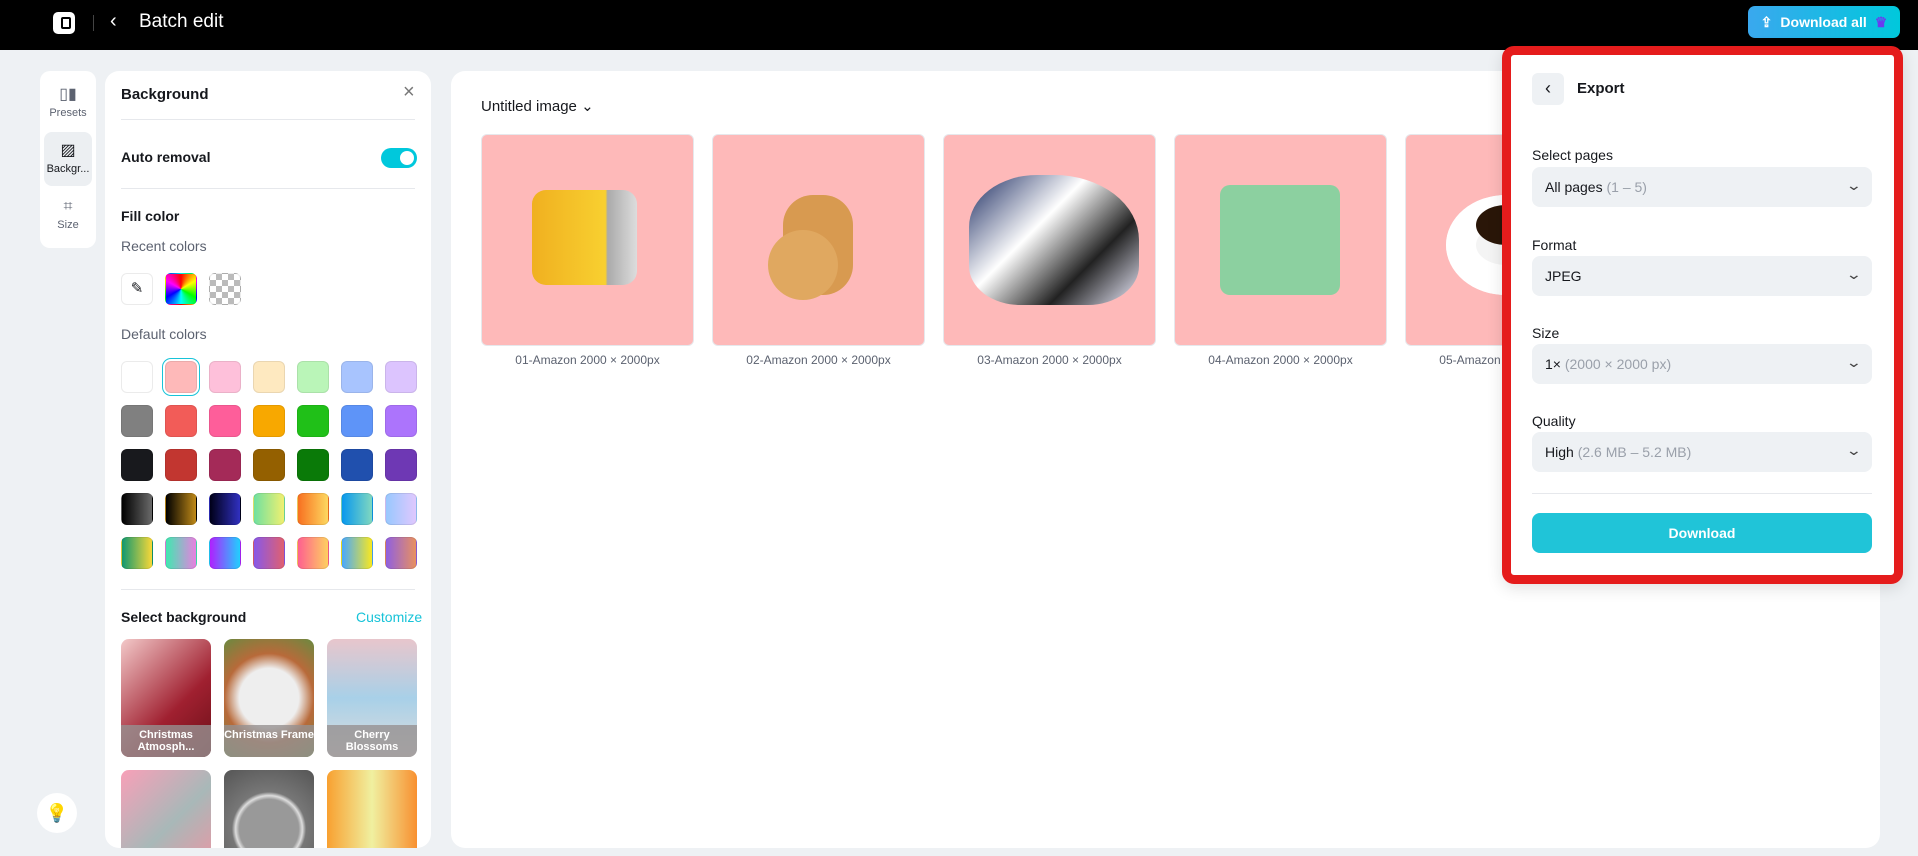 The image size is (1918, 856). Describe the element at coordinates (164, 246) in the screenshot. I see `recent-colors-label: Recent colors` at that location.